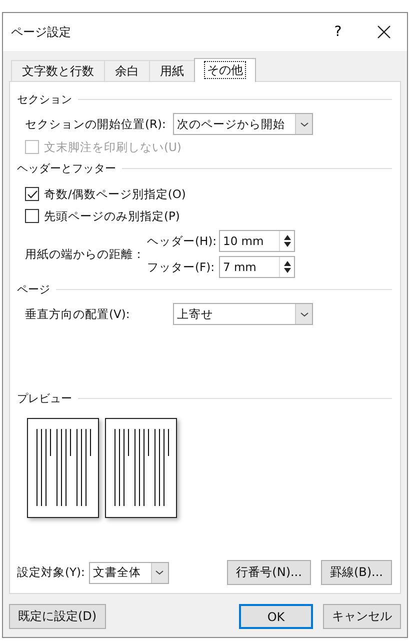 Image resolution: width=420 pixels, height=643 pixels. Describe the element at coordinates (257, 267) in the screenshot. I see `spin-field: 7 mm` at that location.